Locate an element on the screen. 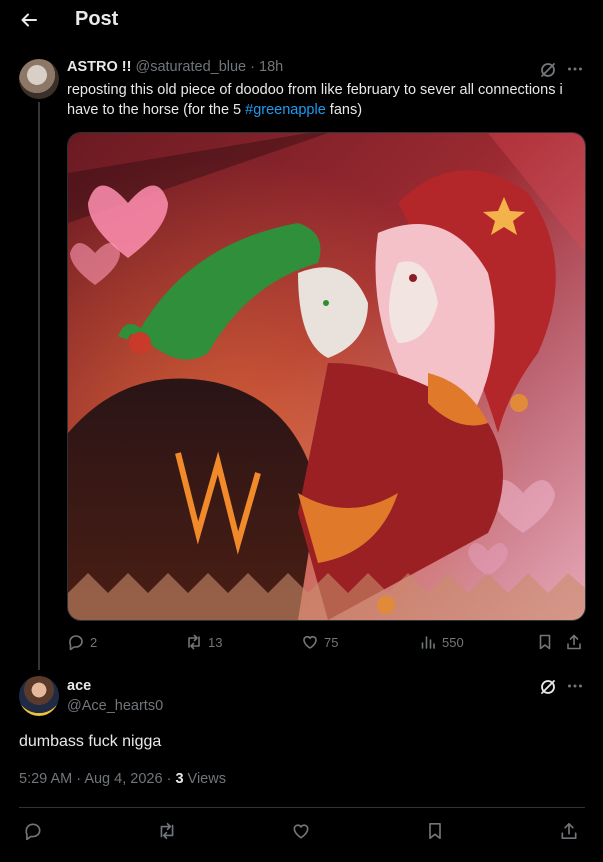  repost-button is located at coordinates (167, 831).